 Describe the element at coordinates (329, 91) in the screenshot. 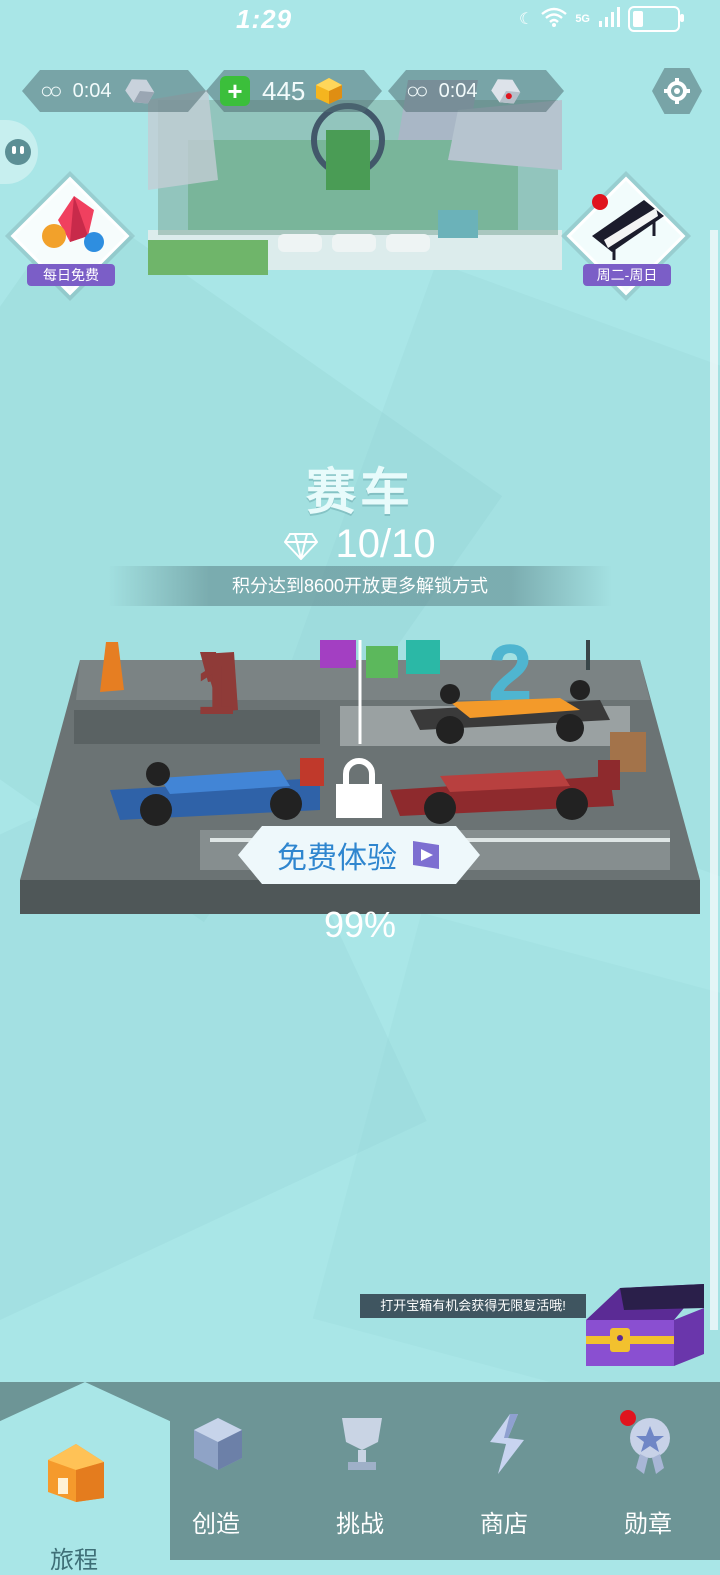

I see `gold-cube-icon` at that location.